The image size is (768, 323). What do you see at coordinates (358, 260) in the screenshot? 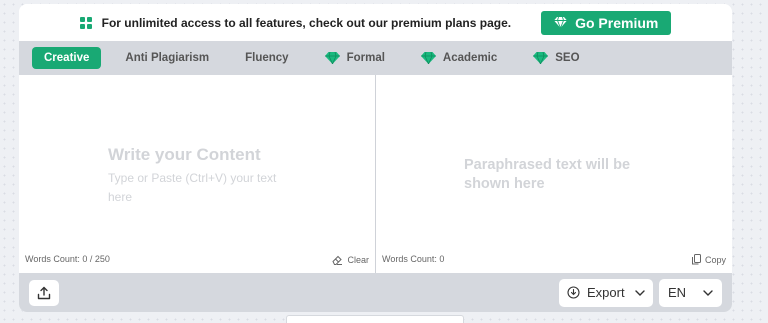
I see `clear-label: Clear` at bounding box center [358, 260].